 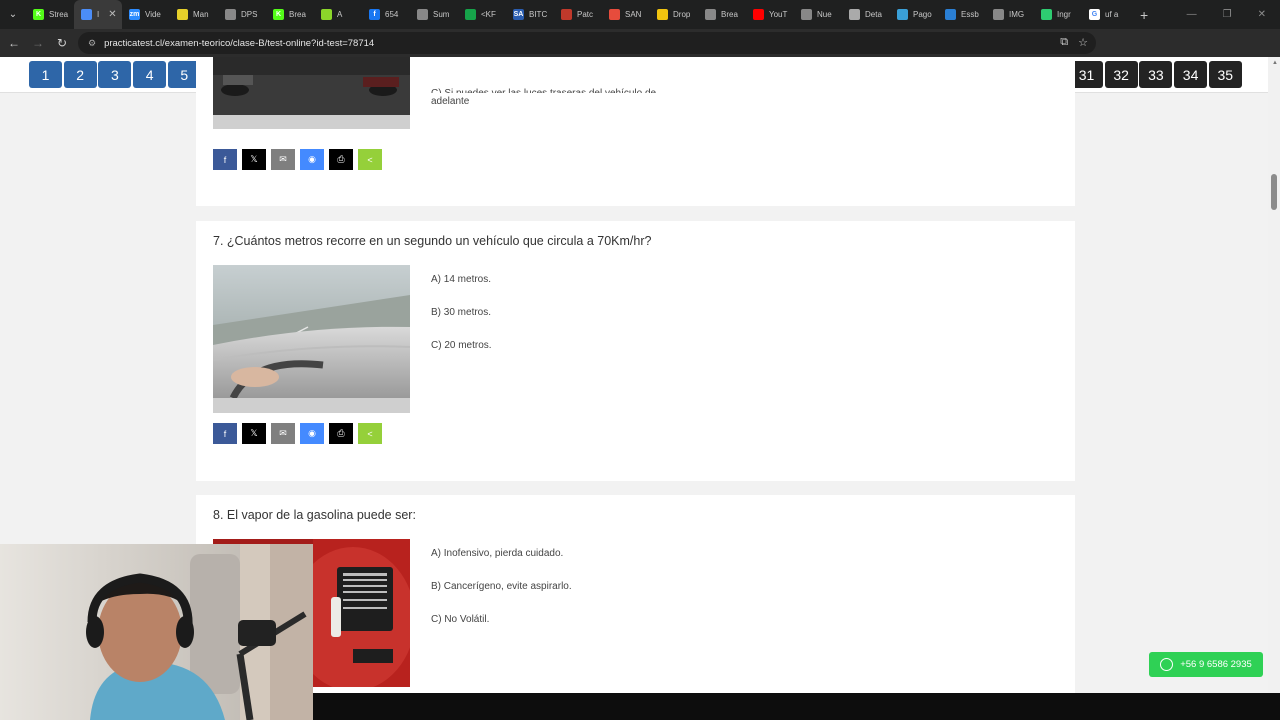 I want to click on browser-tab: Guf a, so click(x=1106, y=14).